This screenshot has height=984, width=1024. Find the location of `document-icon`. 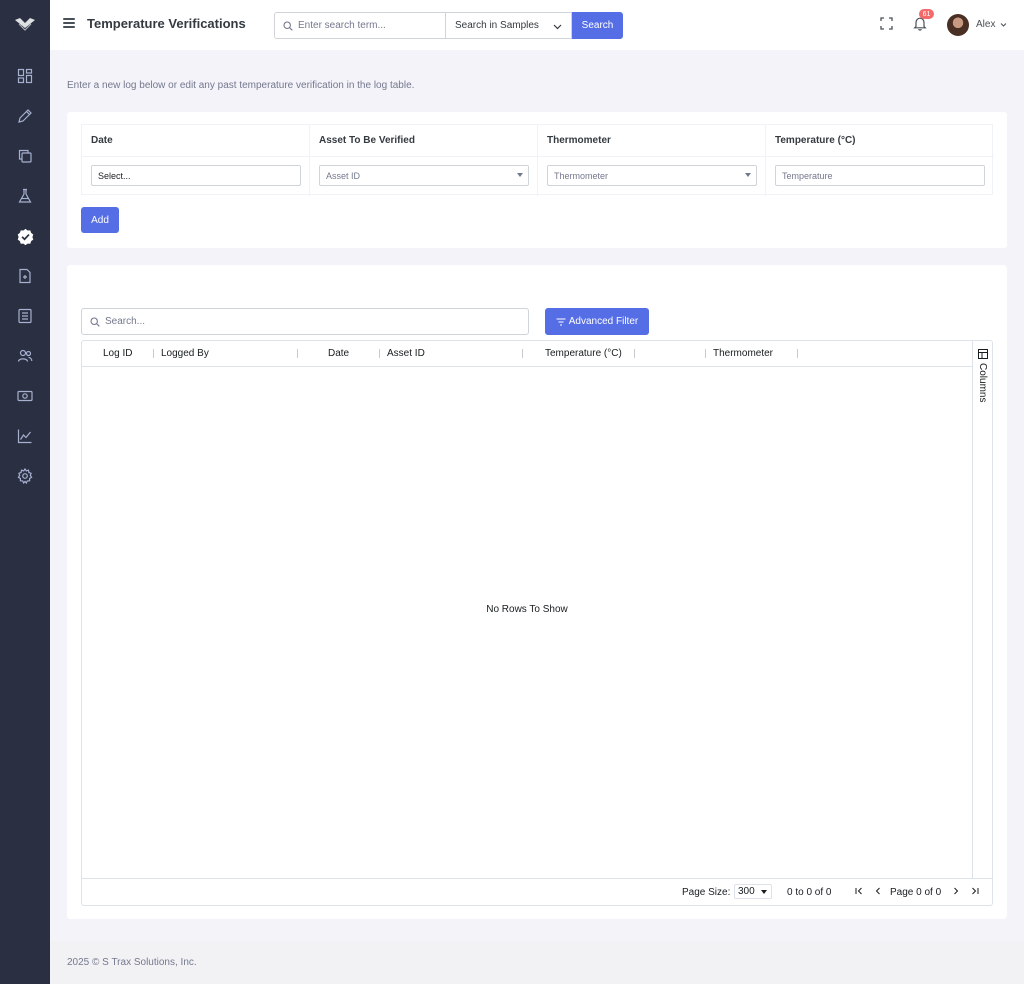

document-icon is located at coordinates (25, 276).